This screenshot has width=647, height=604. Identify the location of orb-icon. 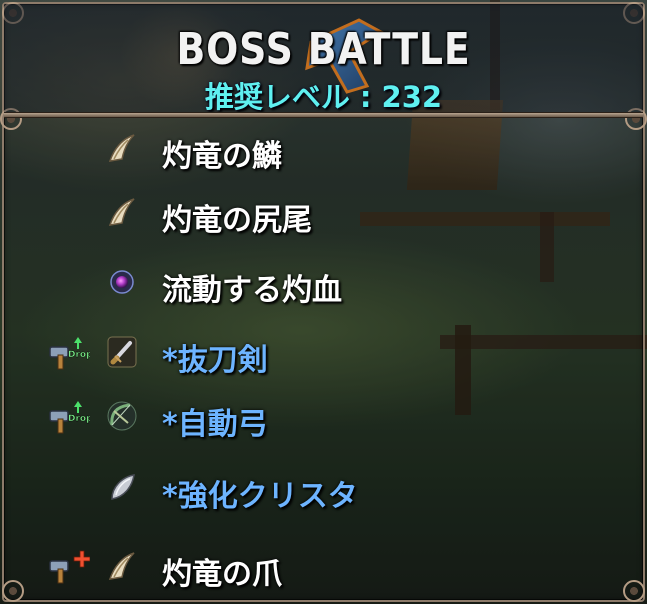
(122, 282).